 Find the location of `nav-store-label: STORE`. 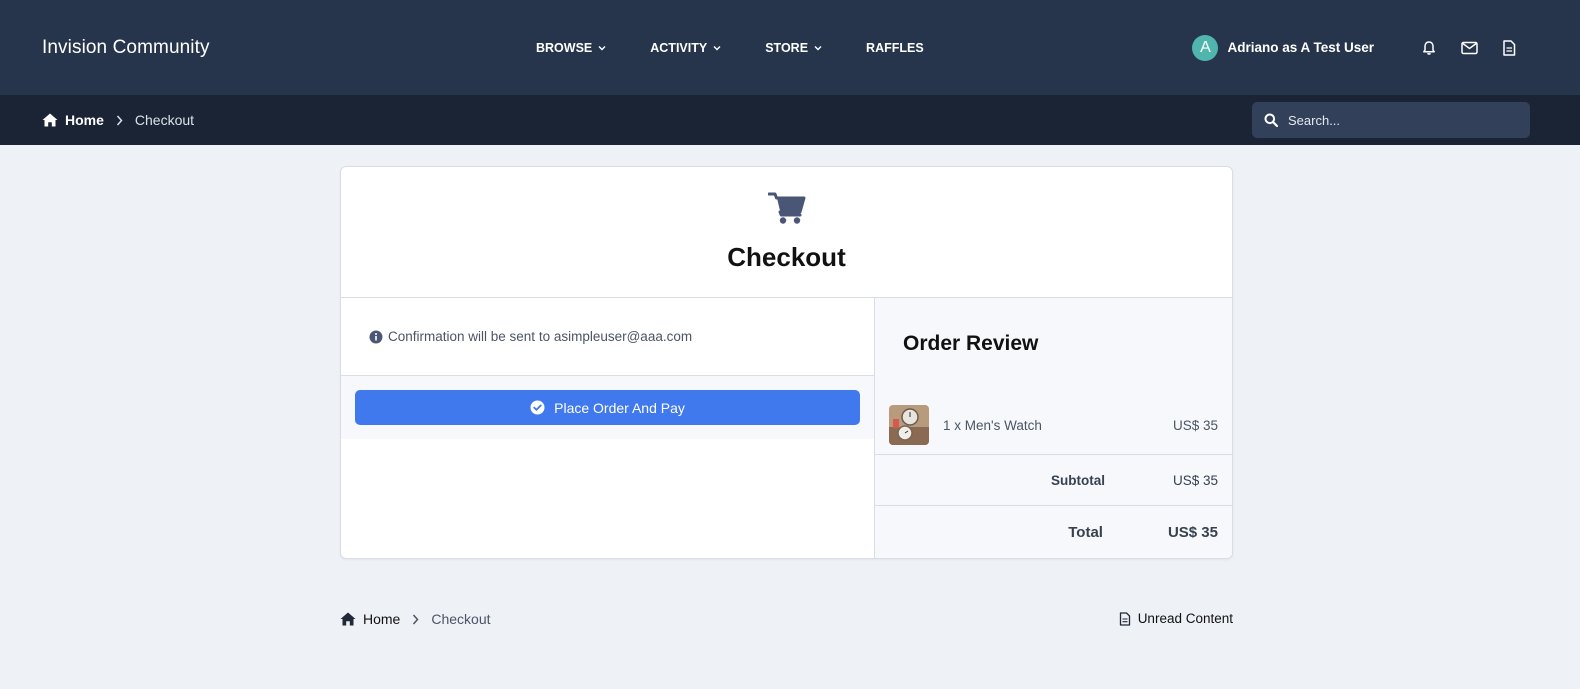

nav-store-label: STORE is located at coordinates (787, 47).